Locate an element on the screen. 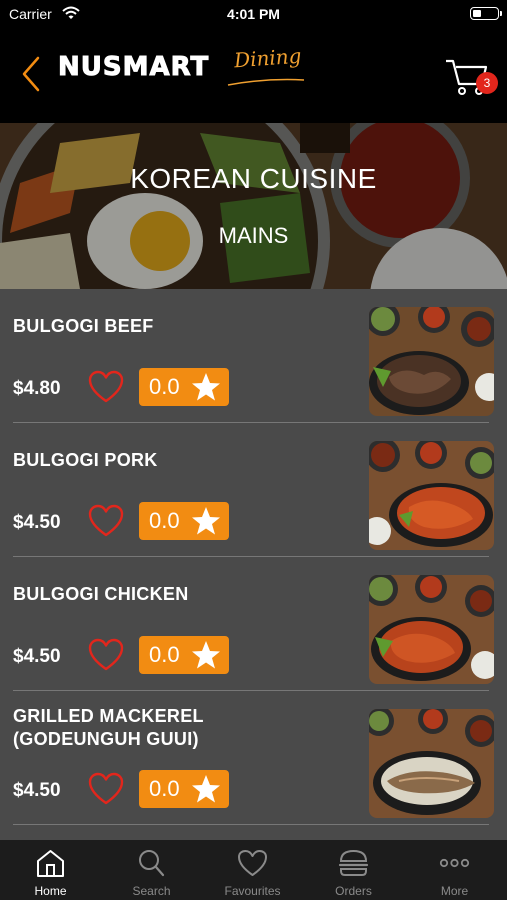 The image size is (507, 900). menu-item: BULGOGI BEEF $4.80 0.0 is located at coordinates (253, 356).